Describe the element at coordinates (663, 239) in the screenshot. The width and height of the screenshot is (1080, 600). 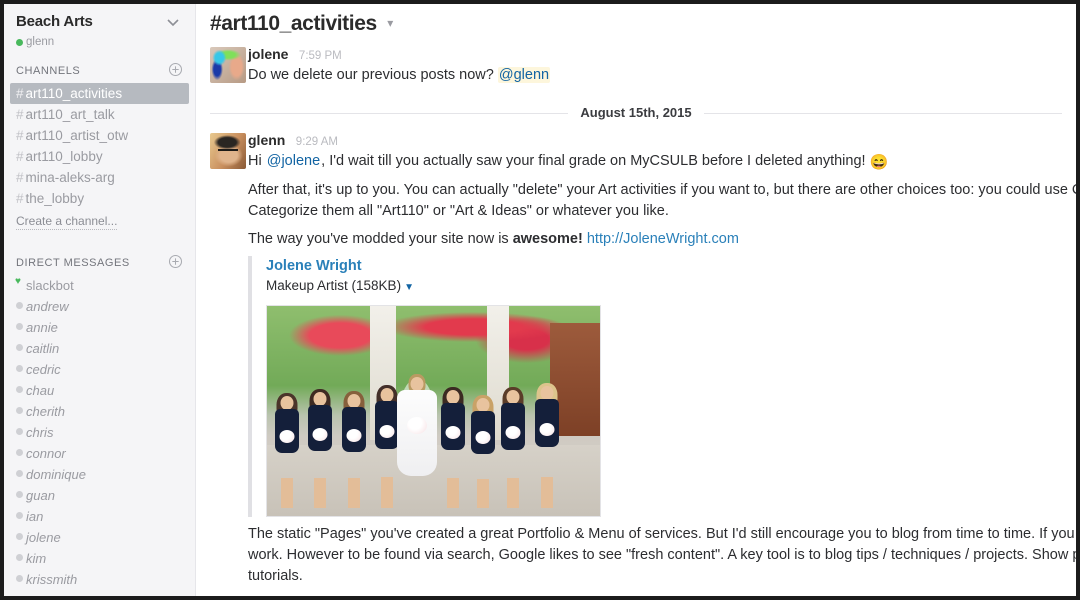
I see `link-jolenewright: http://JoleneWright.com` at that location.